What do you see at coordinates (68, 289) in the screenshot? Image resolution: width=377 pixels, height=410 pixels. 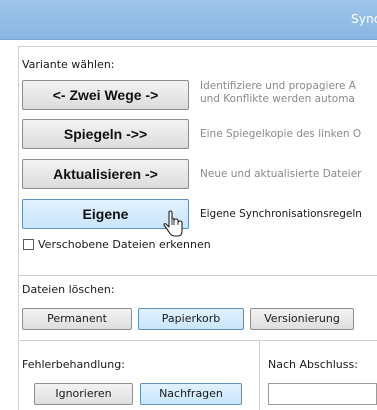 I see `delete-section-label: Dateien löschen:` at bounding box center [68, 289].